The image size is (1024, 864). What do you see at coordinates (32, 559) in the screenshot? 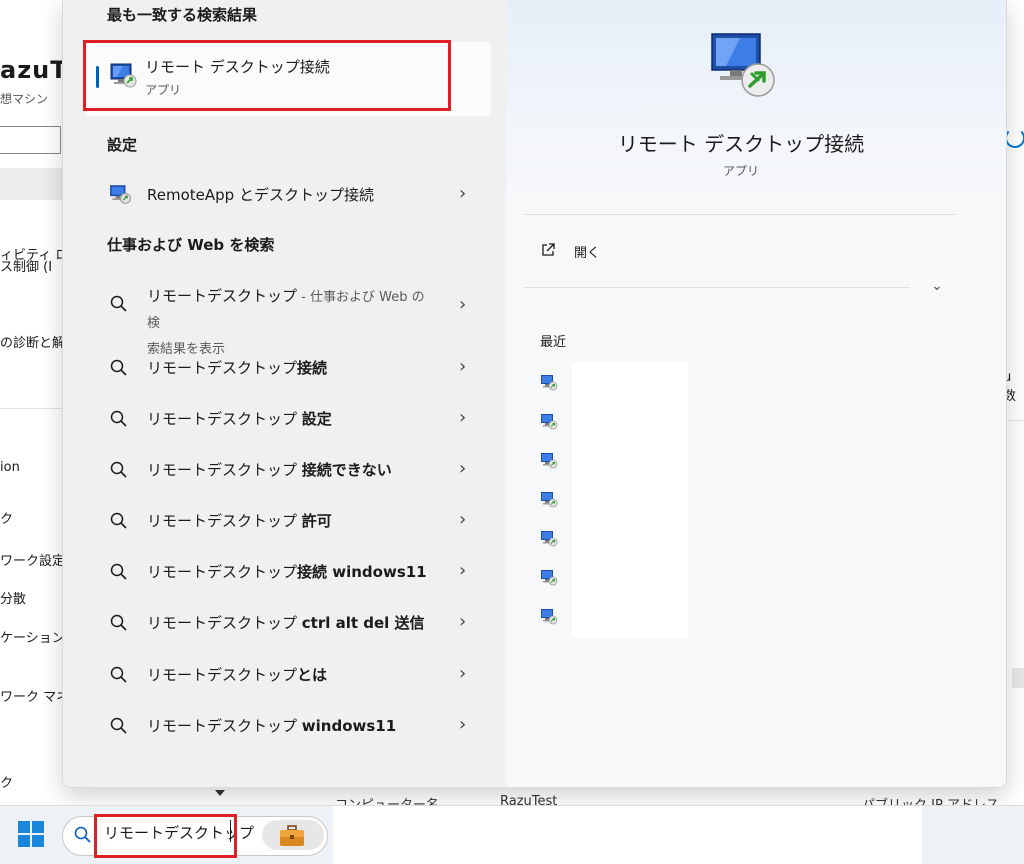
I see `background-nav-item: ワーク設定` at bounding box center [32, 559].